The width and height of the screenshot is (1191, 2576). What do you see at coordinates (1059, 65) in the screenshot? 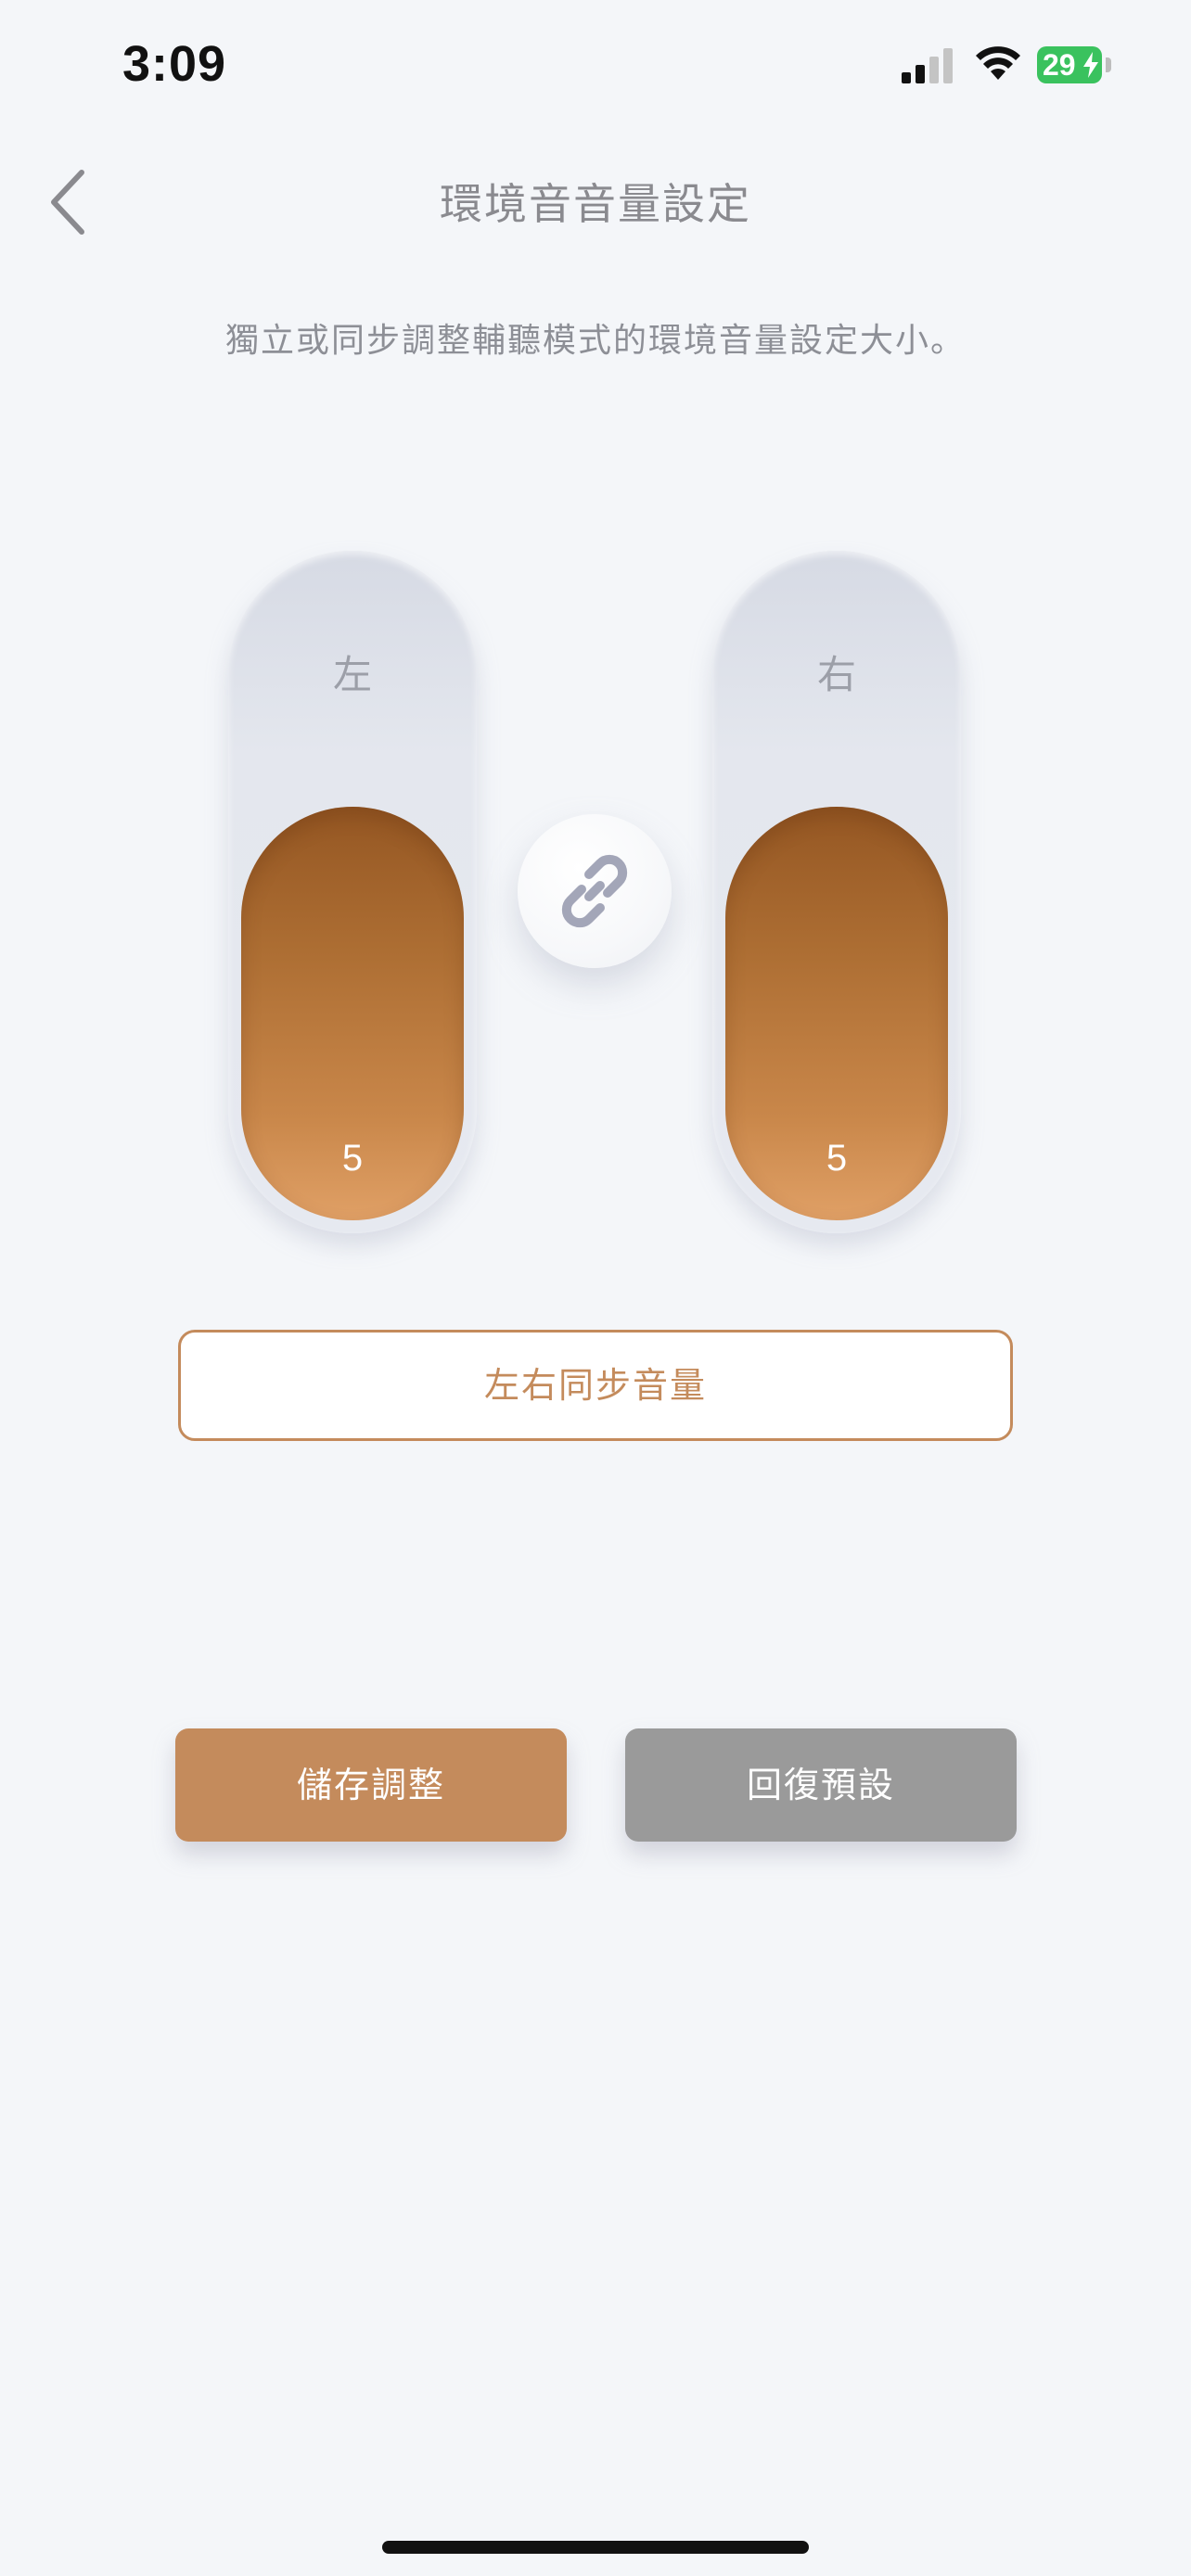
I see `battery-level: 29` at bounding box center [1059, 65].